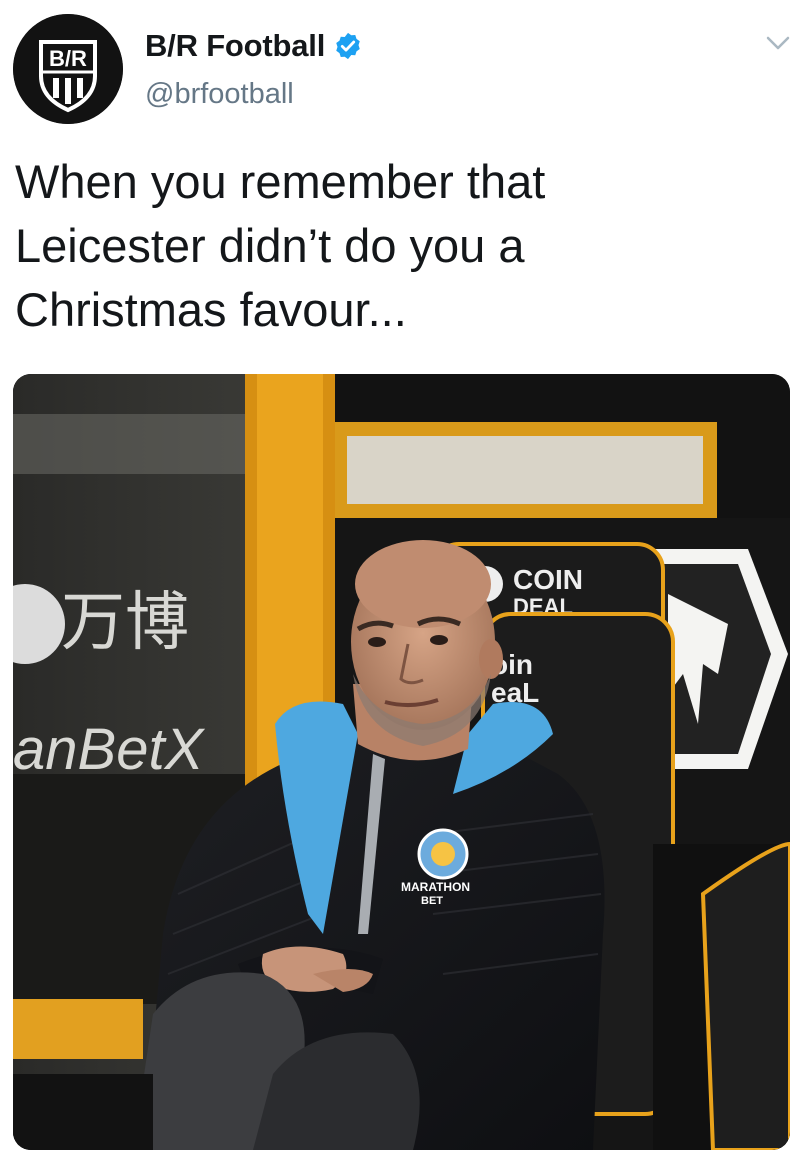  What do you see at coordinates (254, 94) in the screenshot?
I see `handle: @brfootball` at bounding box center [254, 94].